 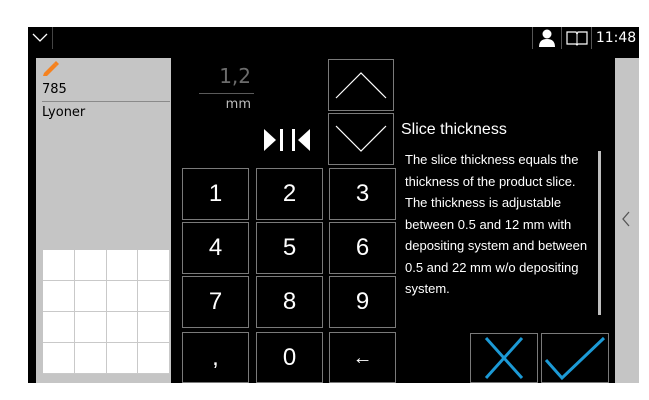 I want to click on user-icon, so click(x=547, y=38).